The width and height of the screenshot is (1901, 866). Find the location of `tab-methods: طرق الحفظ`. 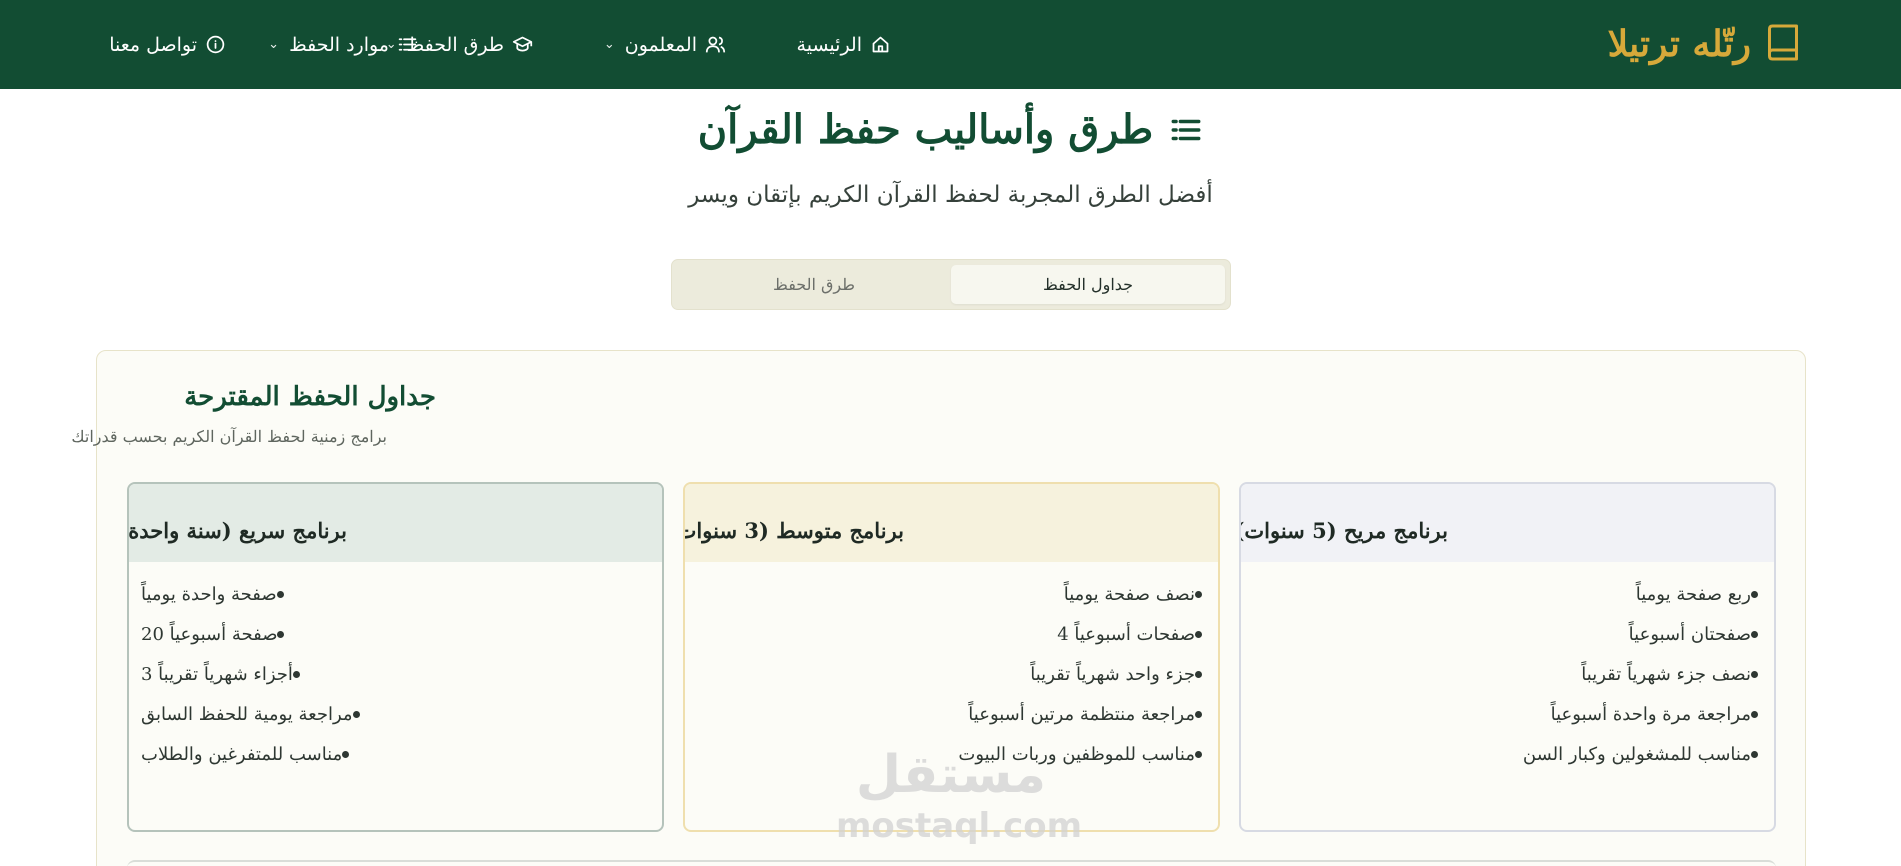

tab-methods: طرق الحفظ is located at coordinates (814, 284).